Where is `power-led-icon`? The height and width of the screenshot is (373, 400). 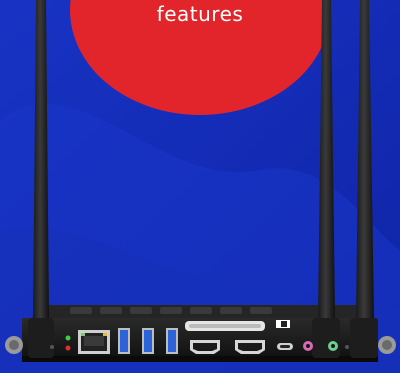
power-led-icon is located at coordinates (68, 338).